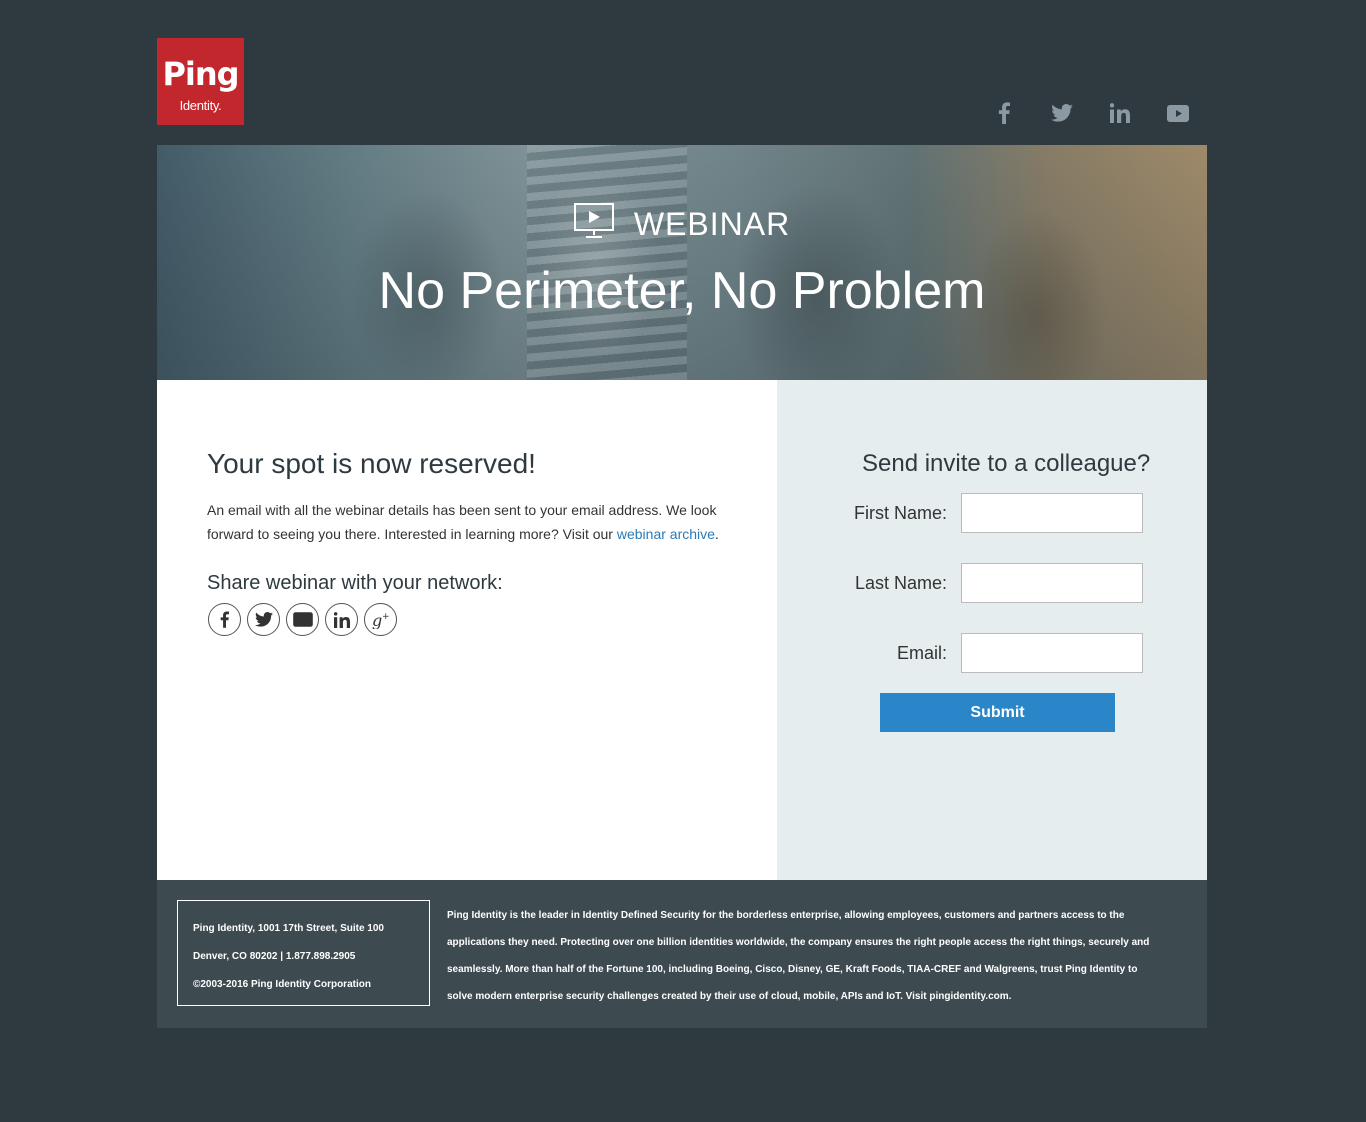 The image size is (1366, 1122). I want to click on webinar-label-row: WEBINAR, so click(682, 223).